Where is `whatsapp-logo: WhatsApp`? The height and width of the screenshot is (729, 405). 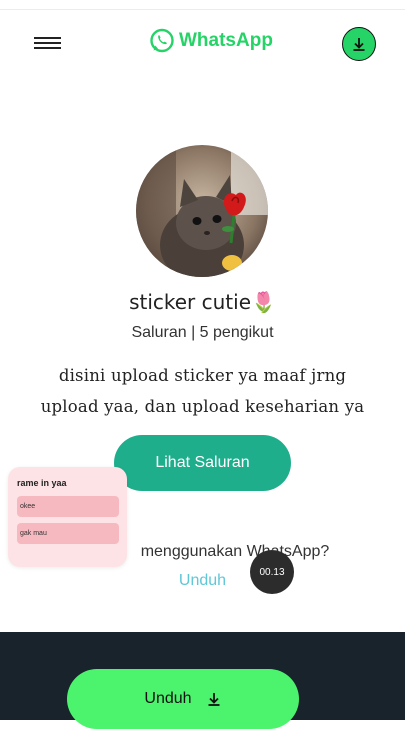
whatsapp-logo: WhatsApp is located at coordinates (211, 41).